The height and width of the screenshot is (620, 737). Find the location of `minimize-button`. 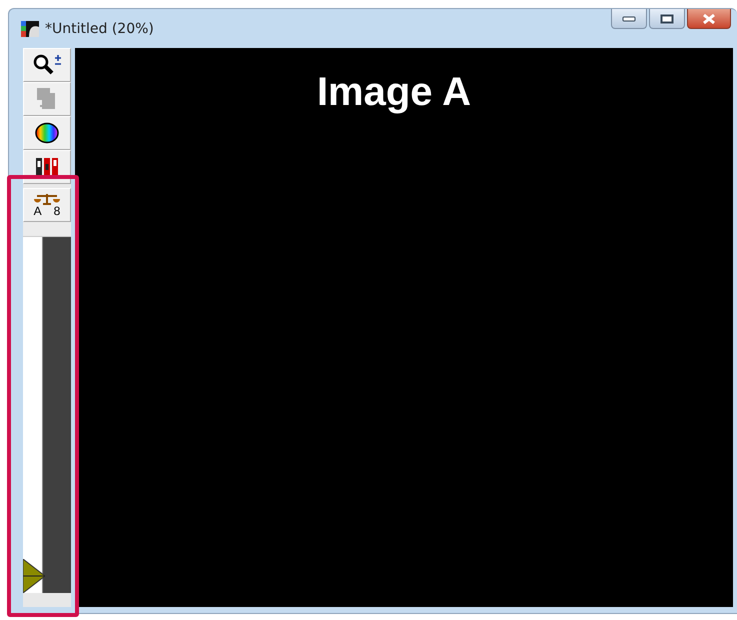

minimize-button is located at coordinates (629, 19).